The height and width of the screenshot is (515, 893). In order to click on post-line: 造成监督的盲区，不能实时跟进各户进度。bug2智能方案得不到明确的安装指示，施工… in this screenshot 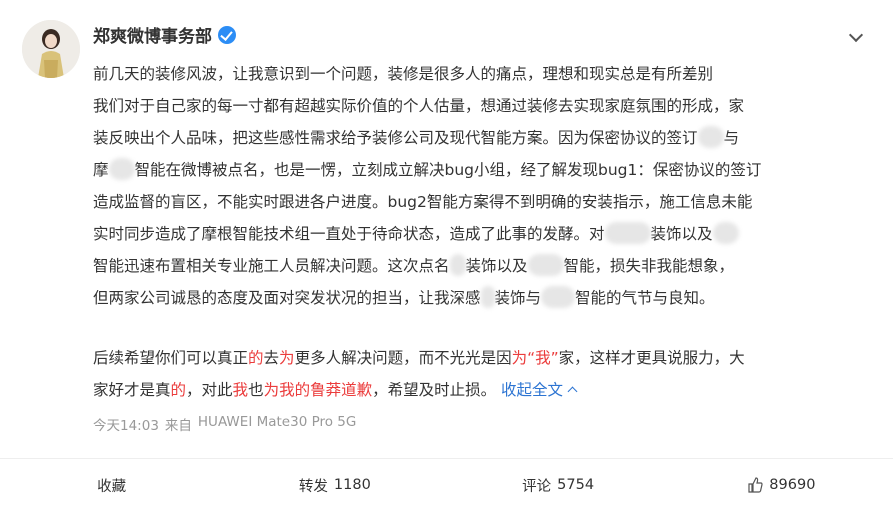, I will do `click(423, 202)`.